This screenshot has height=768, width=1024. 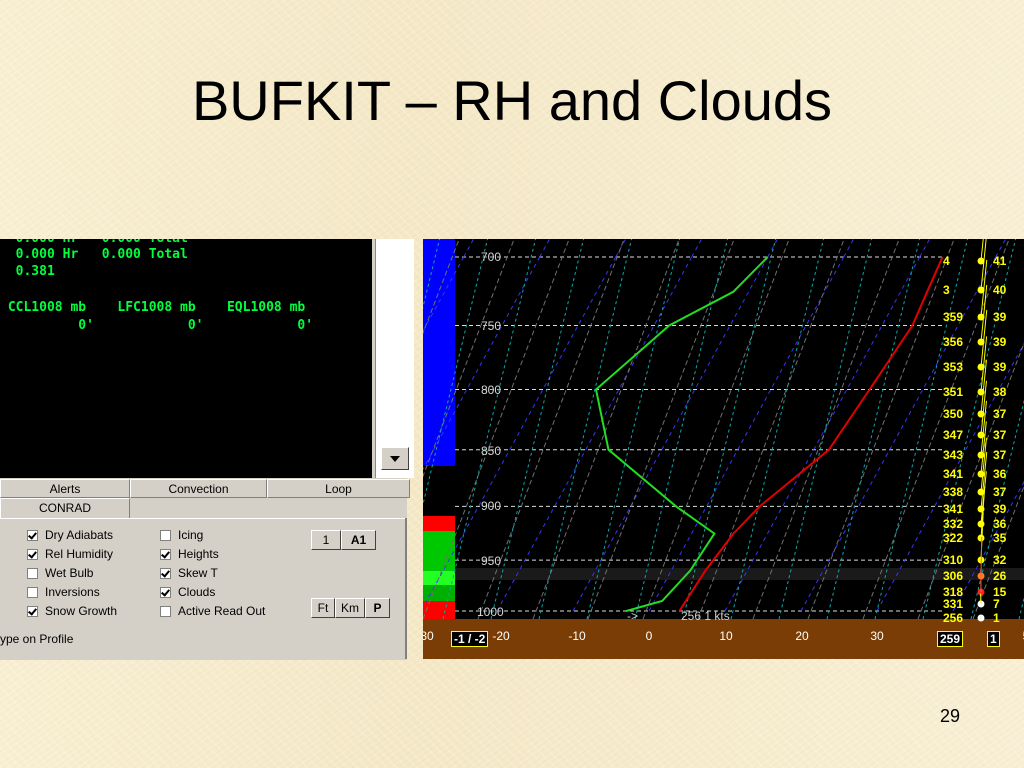 I want to click on wind-direction: 332, so click(x=953, y=524).